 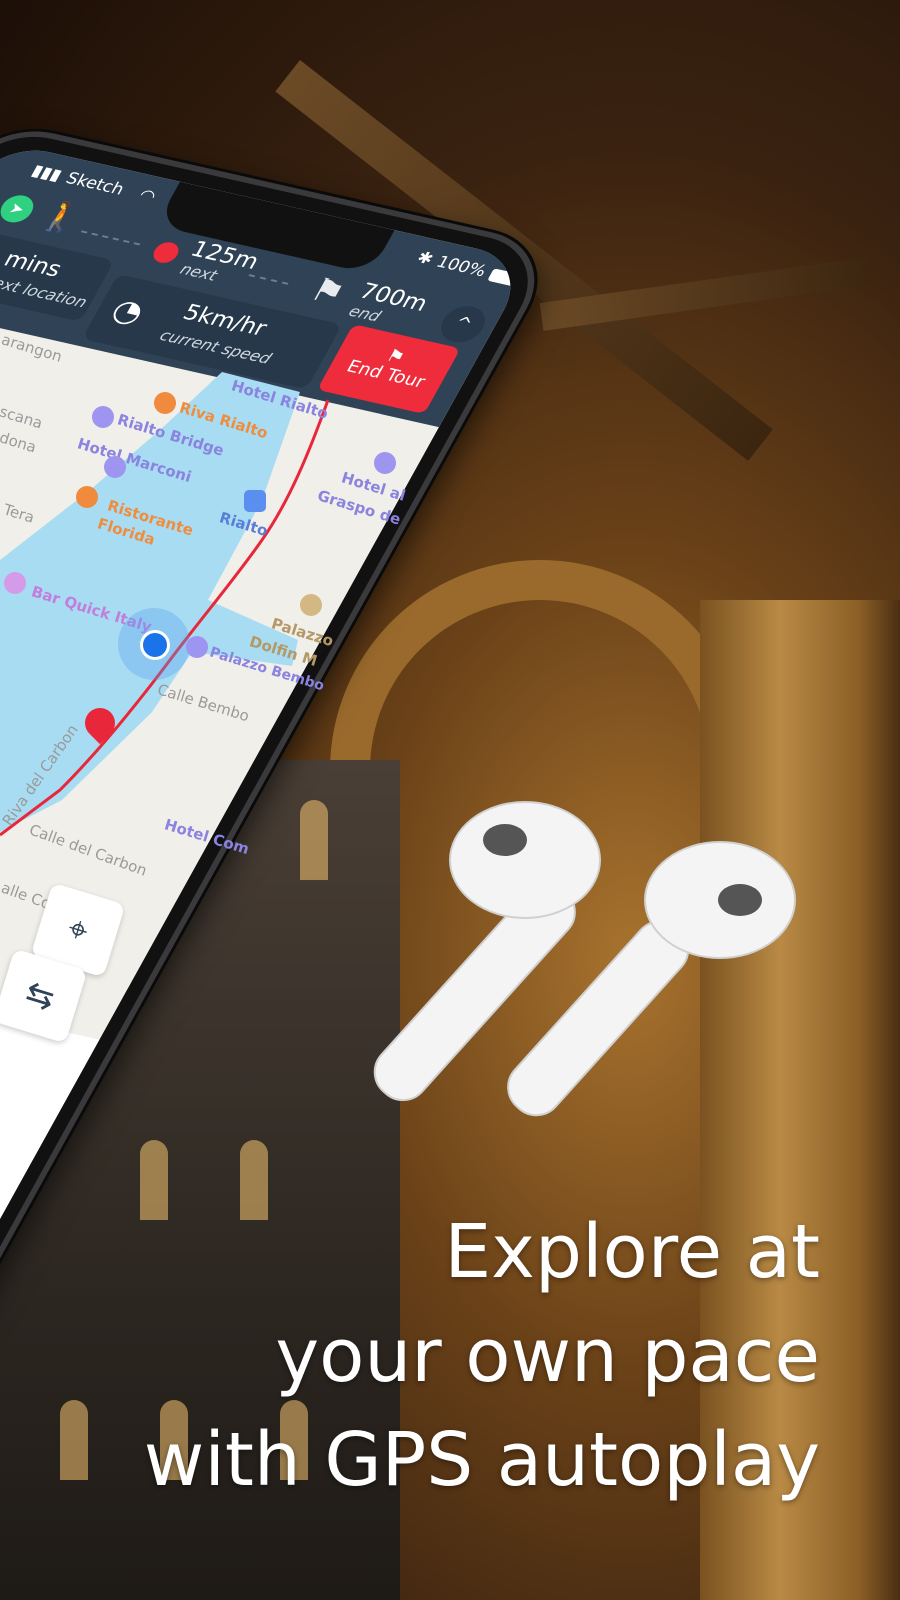 What do you see at coordinates (95, 184) in the screenshot?
I see `carrier-label: Sketch` at bounding box center [95, 184].